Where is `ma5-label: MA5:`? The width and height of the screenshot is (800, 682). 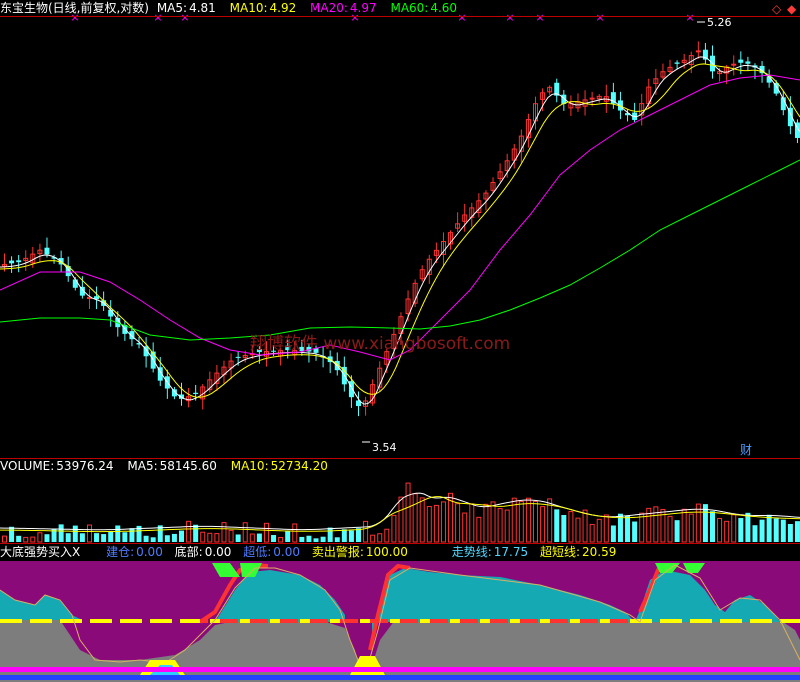
ma5-label: MA5: is located at coordinates (172, 8).